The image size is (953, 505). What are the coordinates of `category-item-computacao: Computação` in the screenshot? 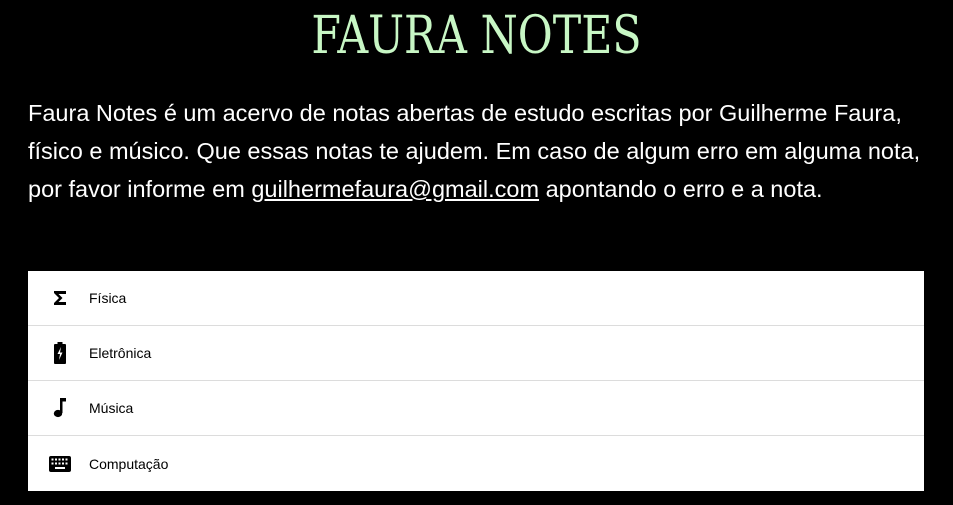 It's located at (476, 463).